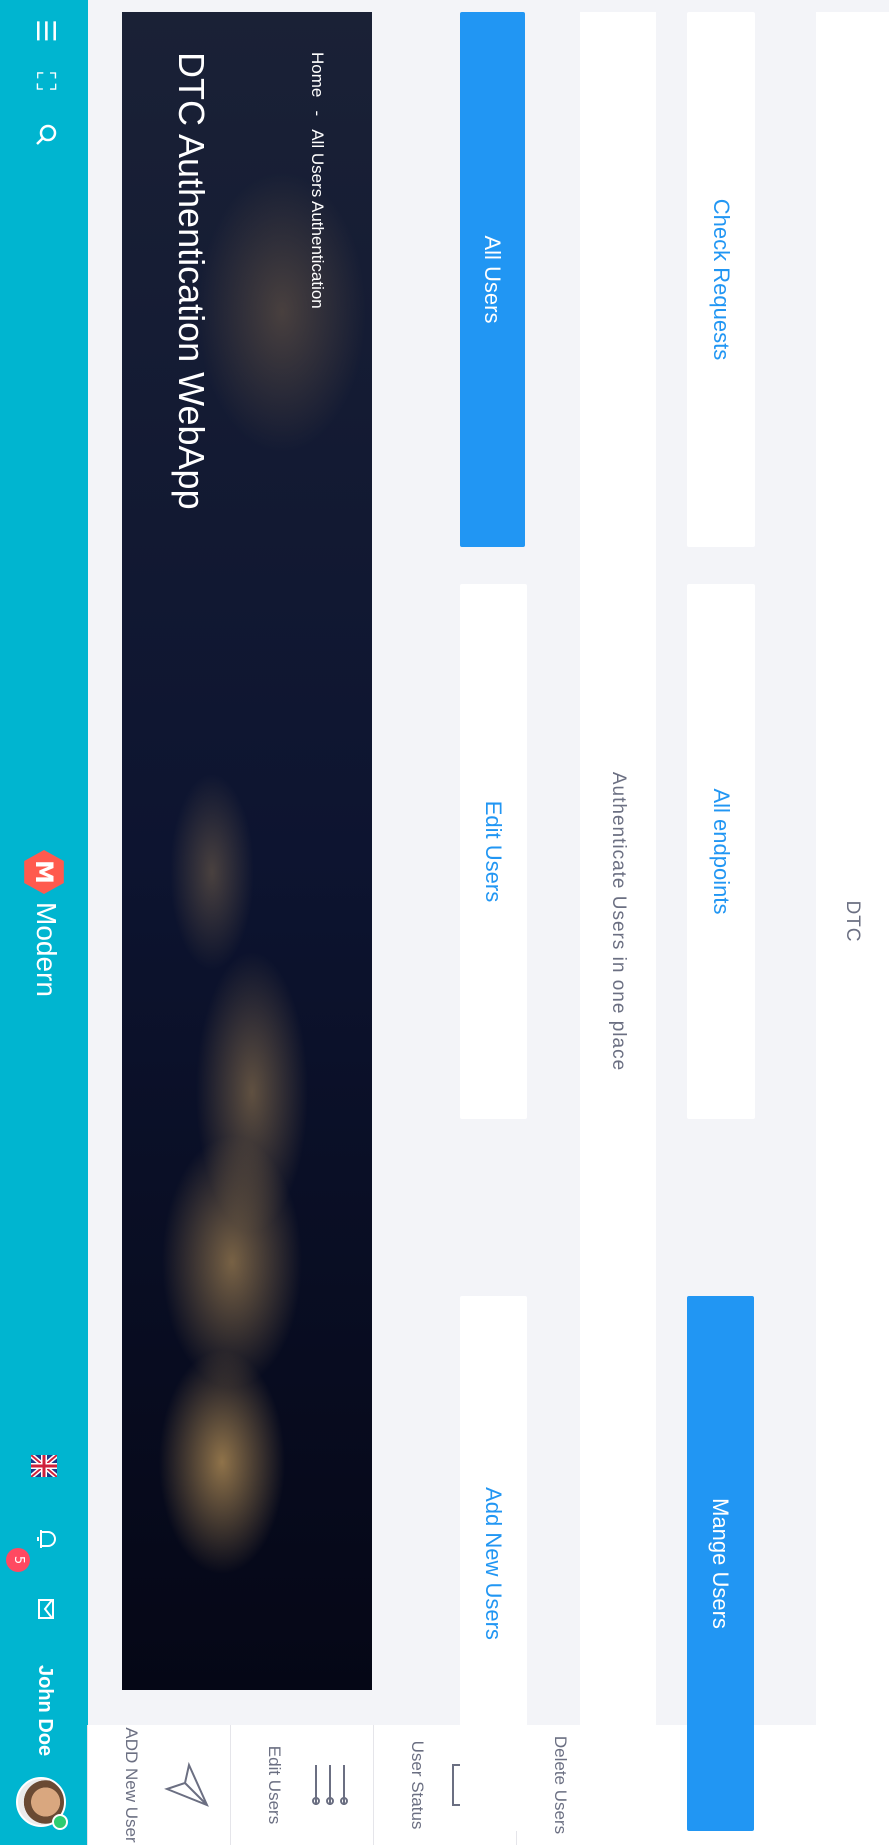 This screenshot has width=889, height=1845. Describe the element at coordinates (324, 1785) in the screenshot. I see `sliders-icon` at that location.